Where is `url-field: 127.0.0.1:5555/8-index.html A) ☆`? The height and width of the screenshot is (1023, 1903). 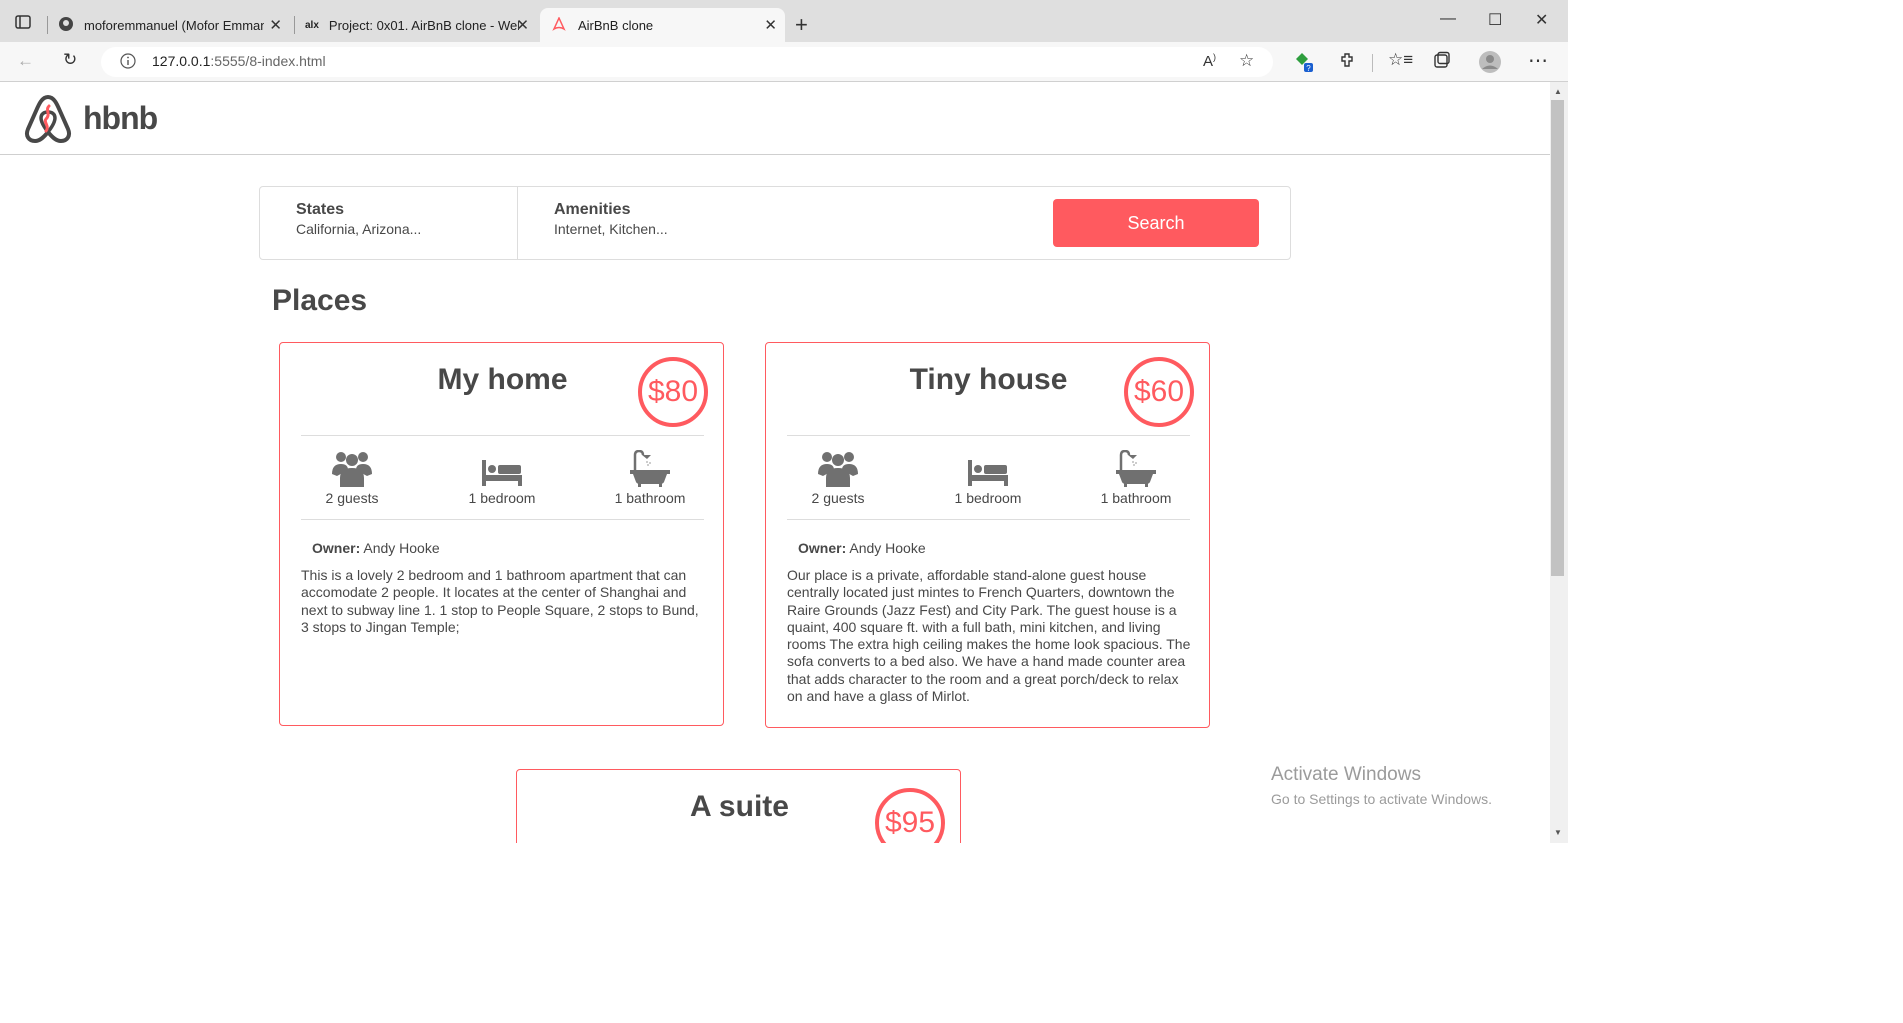 url-field: 127.0.0.1:5555/8-index.html A) ☆ is located at coordinates (687, 62).